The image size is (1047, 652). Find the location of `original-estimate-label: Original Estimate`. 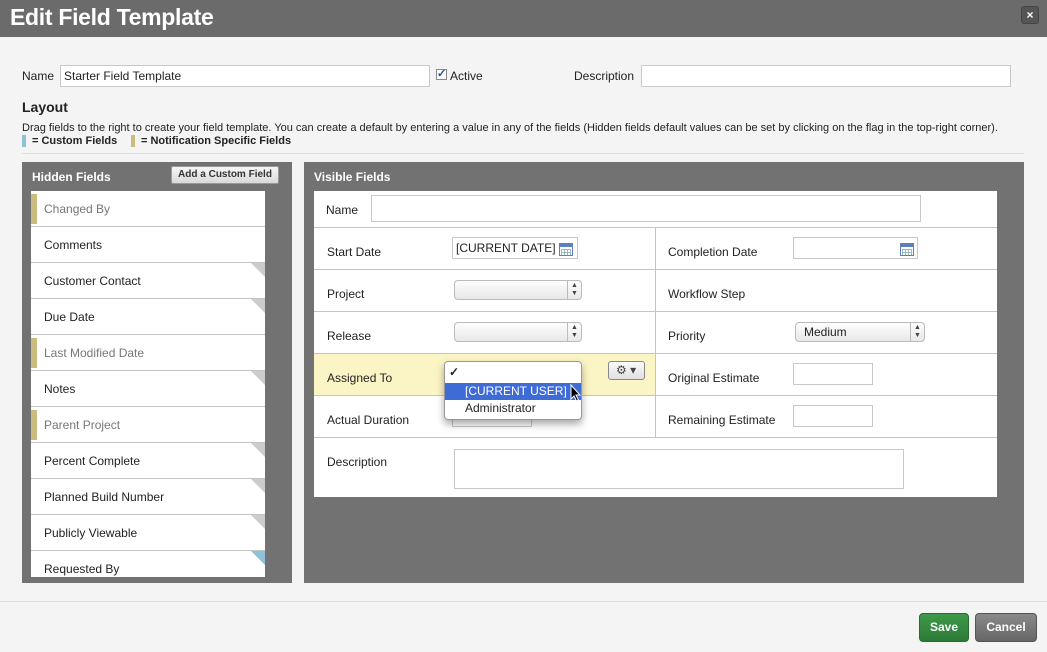

original-estimate-label: Original Estimate is located at coordinates (714, 378).